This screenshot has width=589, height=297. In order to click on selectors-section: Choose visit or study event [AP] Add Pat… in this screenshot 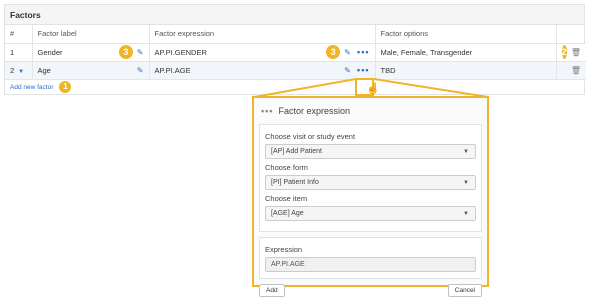, I will do `click(370, 178)`.